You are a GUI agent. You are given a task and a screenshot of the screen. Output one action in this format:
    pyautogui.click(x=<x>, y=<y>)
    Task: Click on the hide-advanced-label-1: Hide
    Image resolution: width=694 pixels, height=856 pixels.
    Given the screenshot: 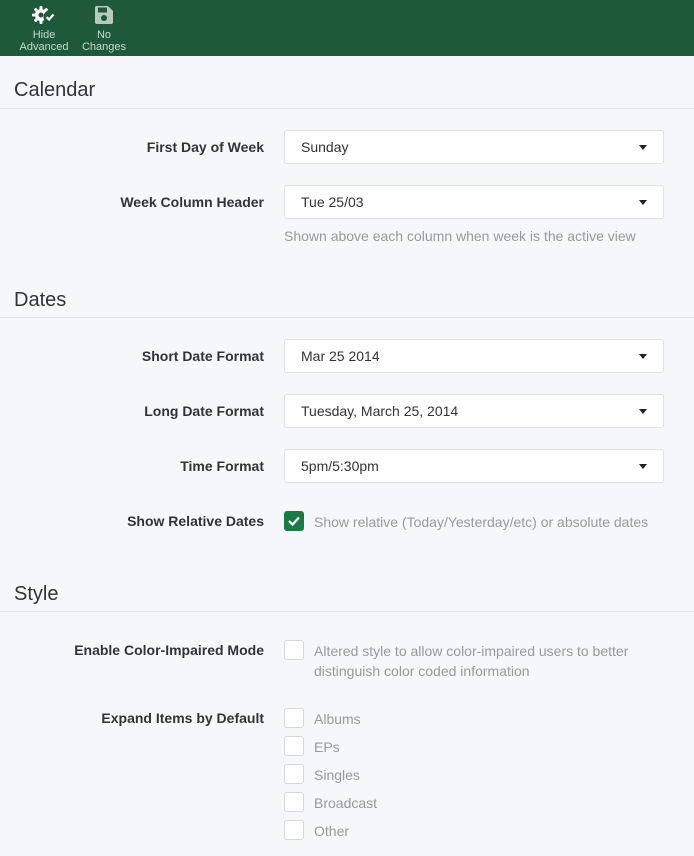 What is the action you would take?
    pyautogui.click(x=44, y=35)
    